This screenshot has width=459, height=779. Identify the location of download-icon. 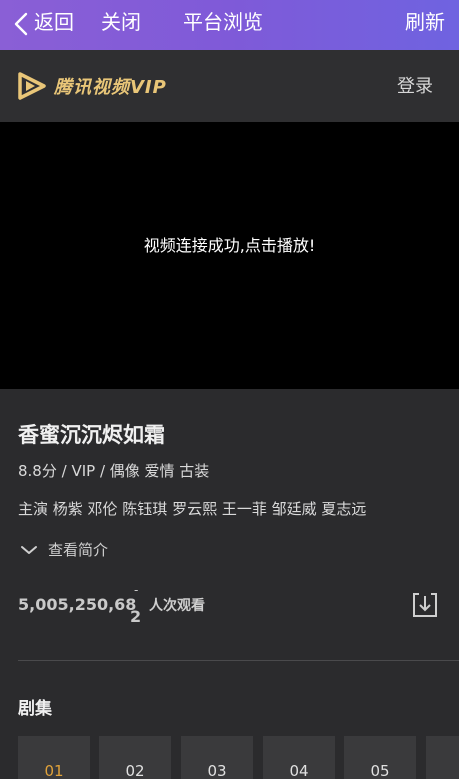
(425, 605).